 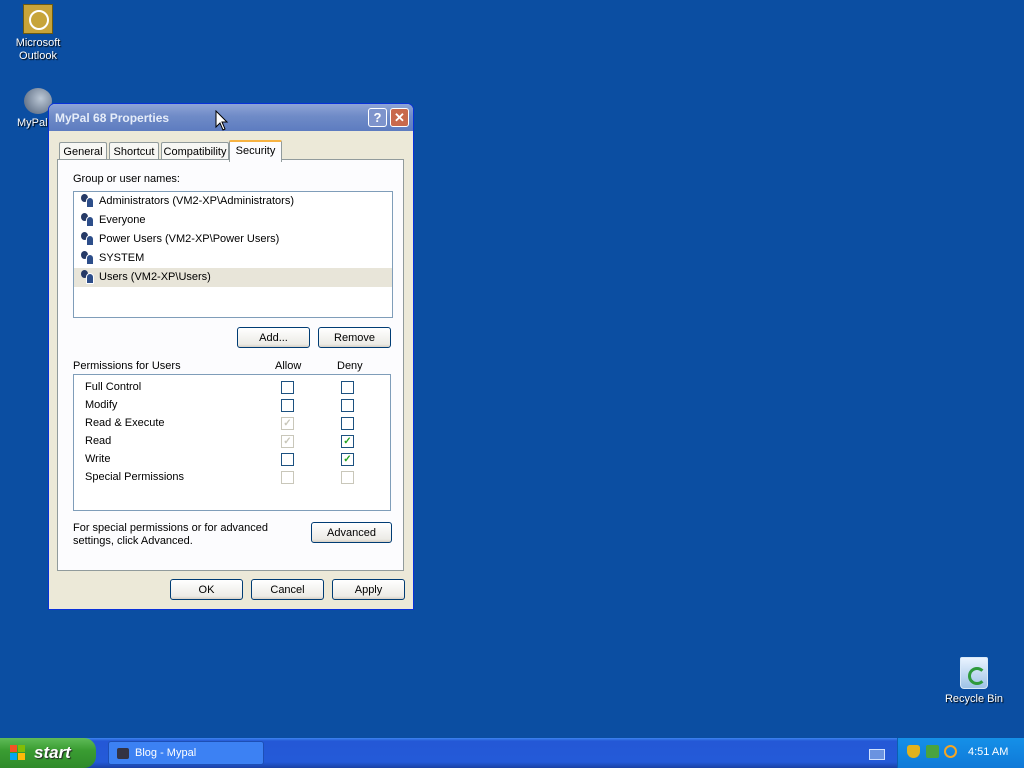 What do you see at coordinates (83, 151) in the screenshot?
I see `tab-general: General` at bounding box center [83, 151].